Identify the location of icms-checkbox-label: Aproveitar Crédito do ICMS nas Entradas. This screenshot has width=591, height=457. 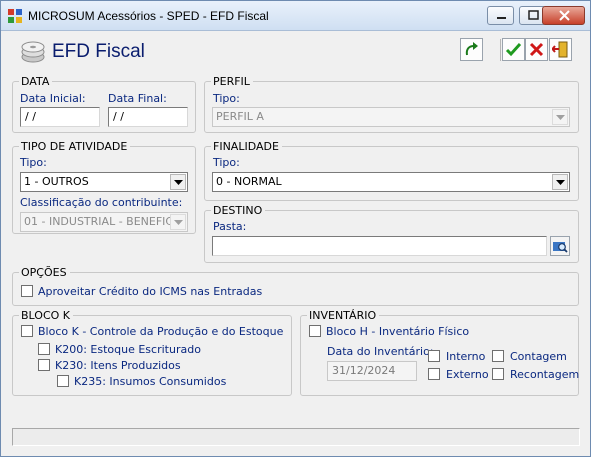
(150, 291).